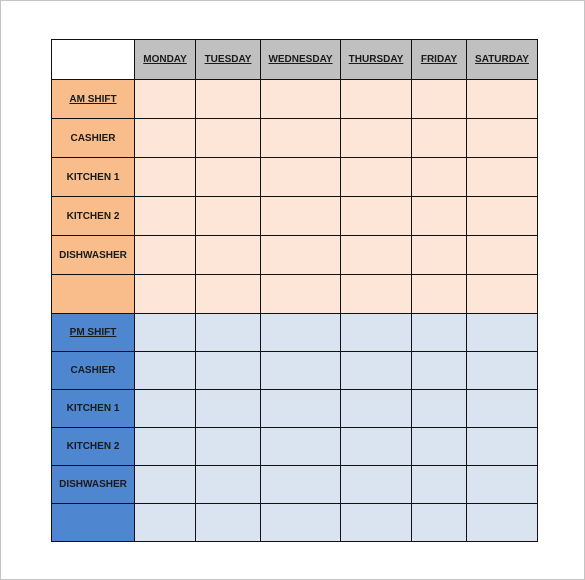 The height and width of the screenshot is (580, 585). Describe the element at coordinates (502, 59) in the screenshot. I see `day-header-saturday: SATURDAY` at that location.